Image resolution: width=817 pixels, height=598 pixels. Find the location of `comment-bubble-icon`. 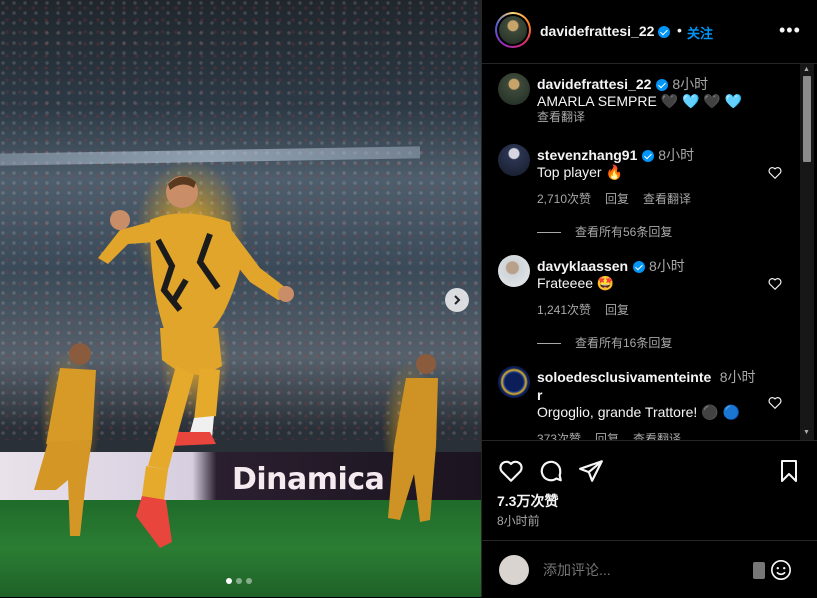

comment-bubble-icon is located at coordinates (551, 471).